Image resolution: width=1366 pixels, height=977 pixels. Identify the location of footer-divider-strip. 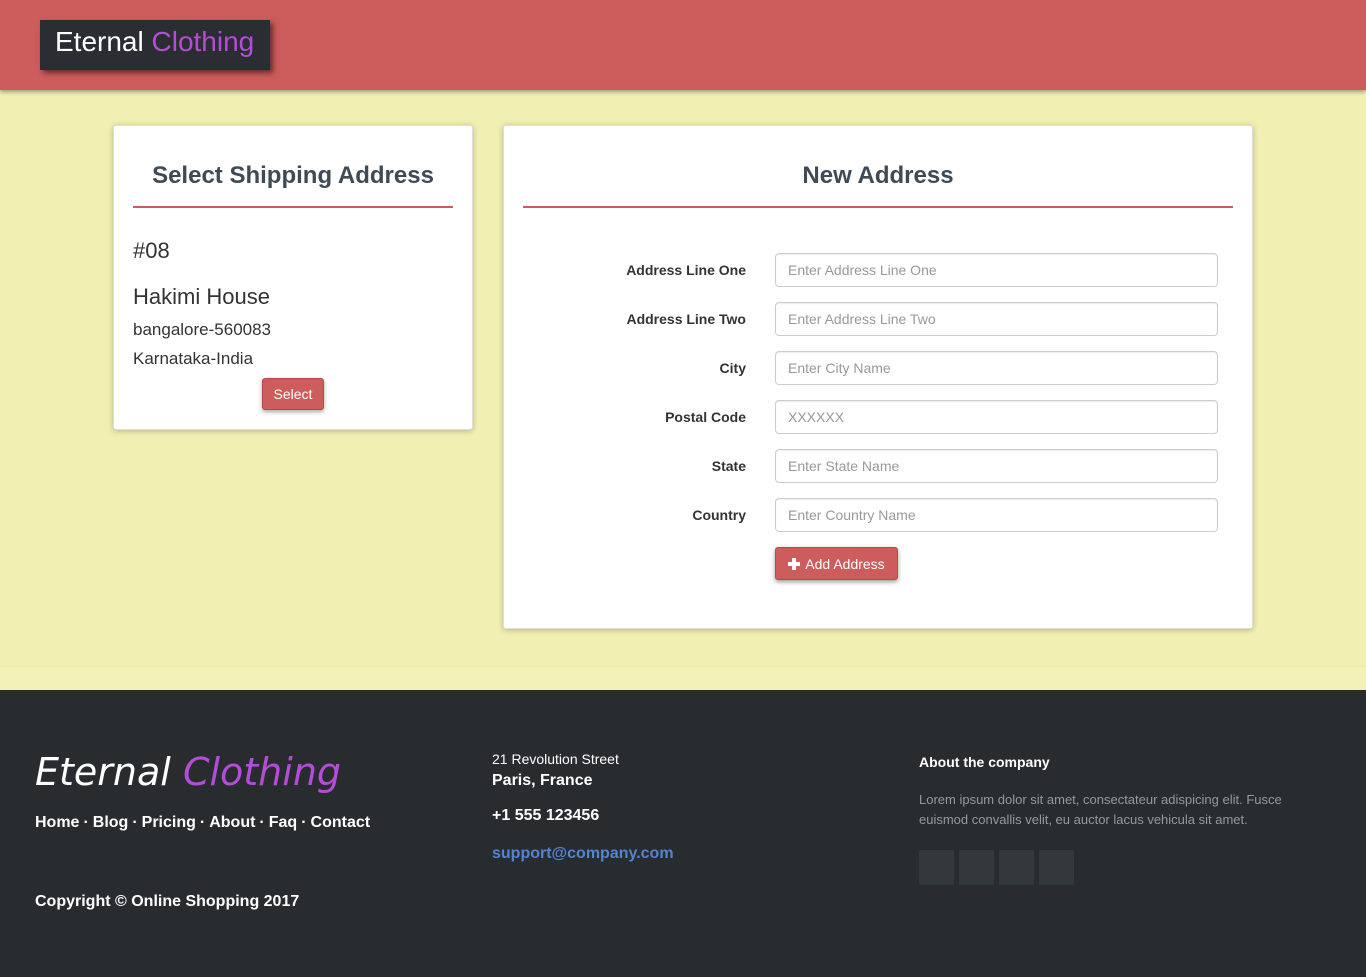
(683, 678).